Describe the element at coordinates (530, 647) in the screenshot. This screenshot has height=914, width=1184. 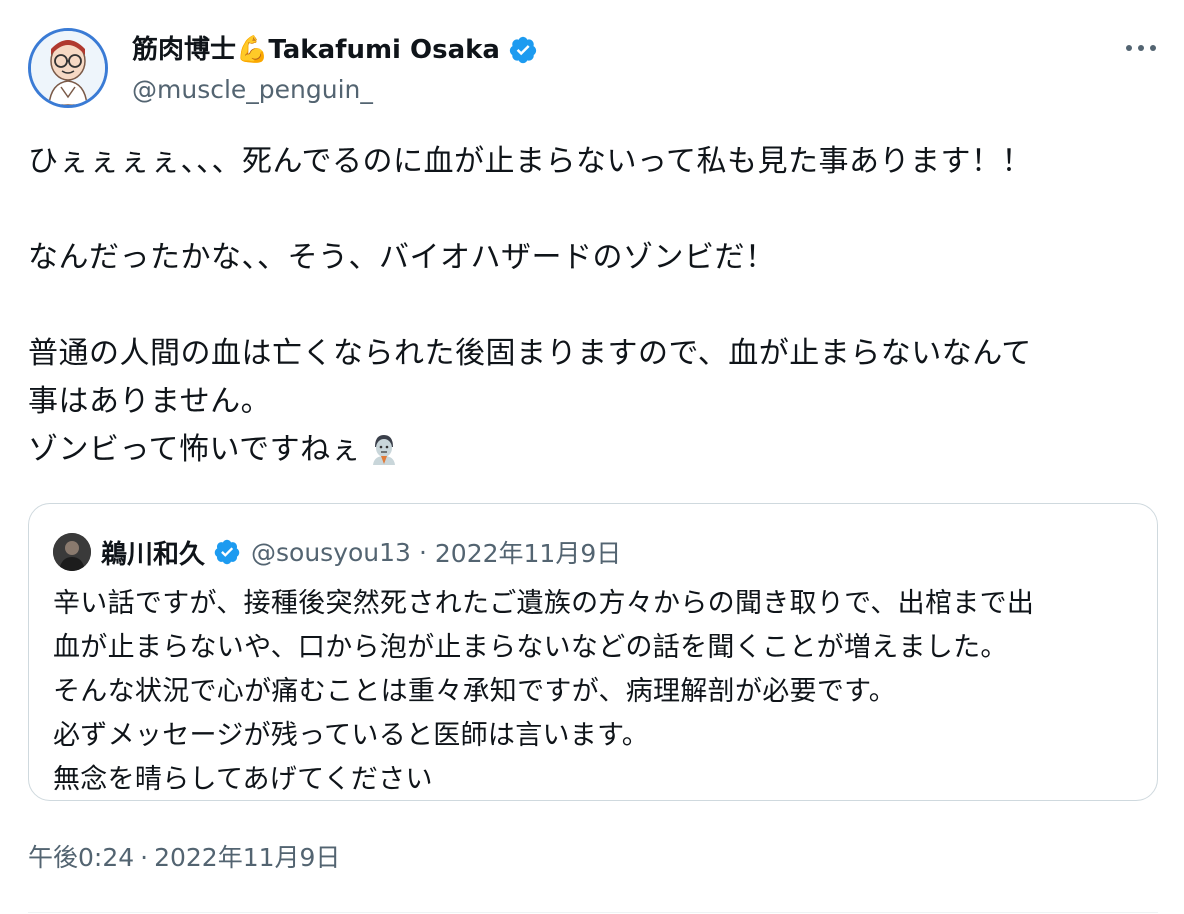
I see `quoted-line: 血が止まらないや、口から泡が止まらないなどの話を聞くことが増えました。` at that location.